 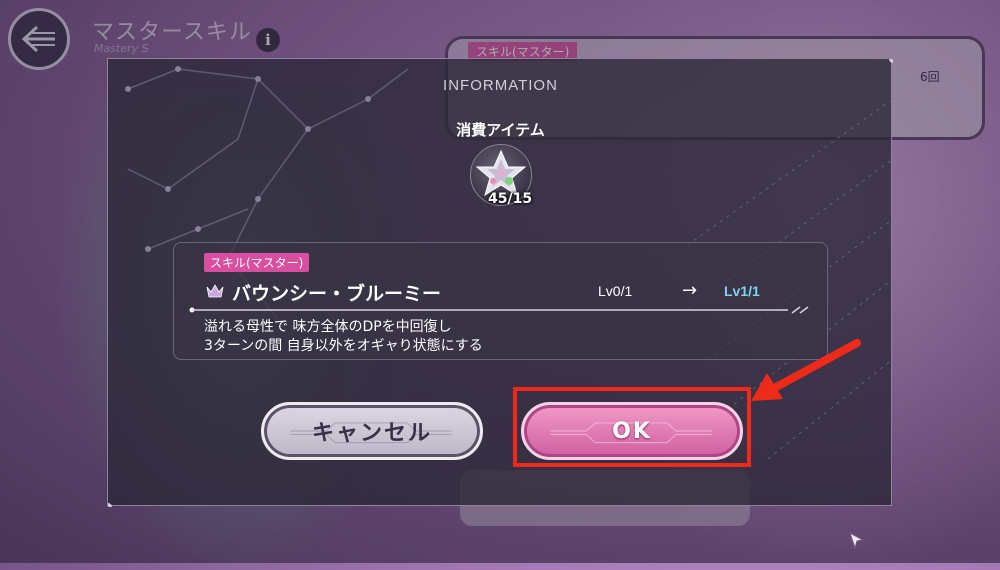 I want to click on crown-icon, so click(x=215, y=291).